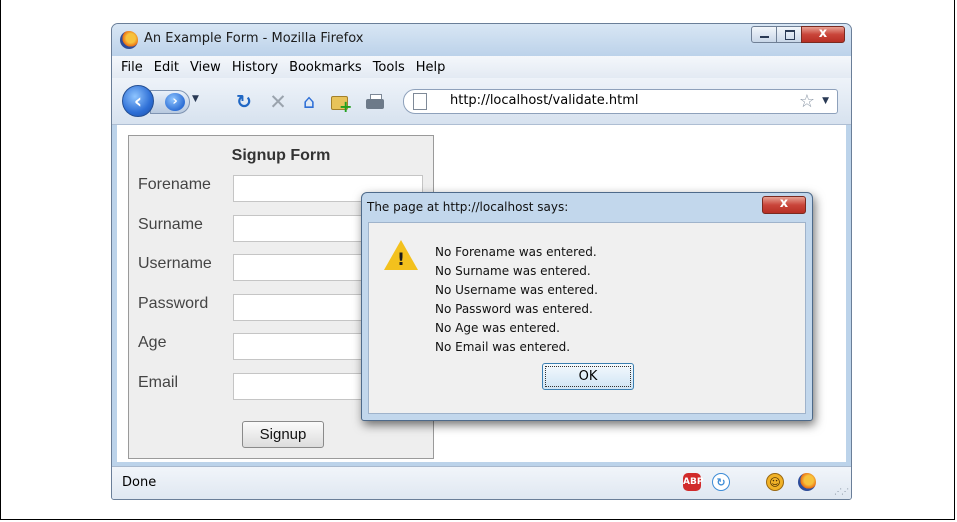 This screenshot has height=522, width=957. Describe the element at coordinates (170, 224) in the screenshot. I see `surname-label: Surname` at that location.